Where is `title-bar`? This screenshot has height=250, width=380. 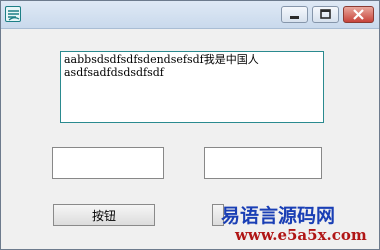
title-bar is located at coordinates (190, 15).